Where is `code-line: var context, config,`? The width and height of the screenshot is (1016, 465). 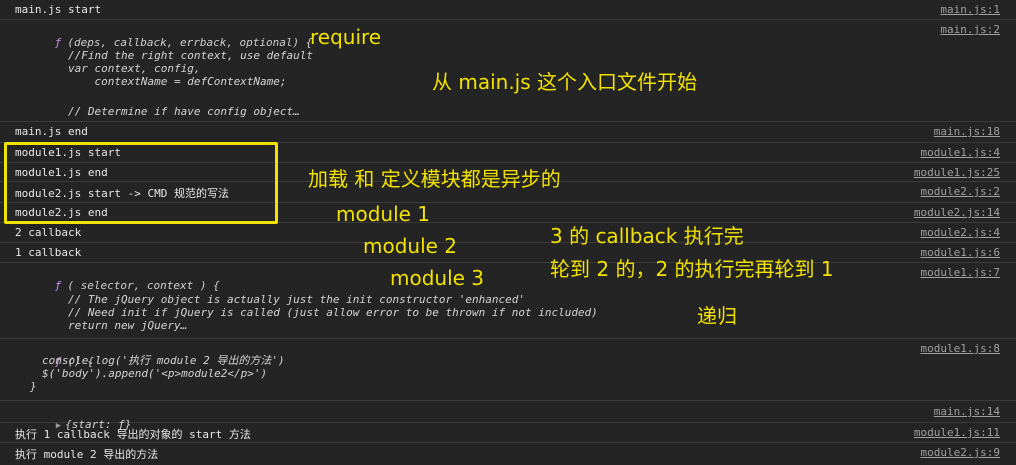
code-line: var context, config, is located at coordinates (134, 68).